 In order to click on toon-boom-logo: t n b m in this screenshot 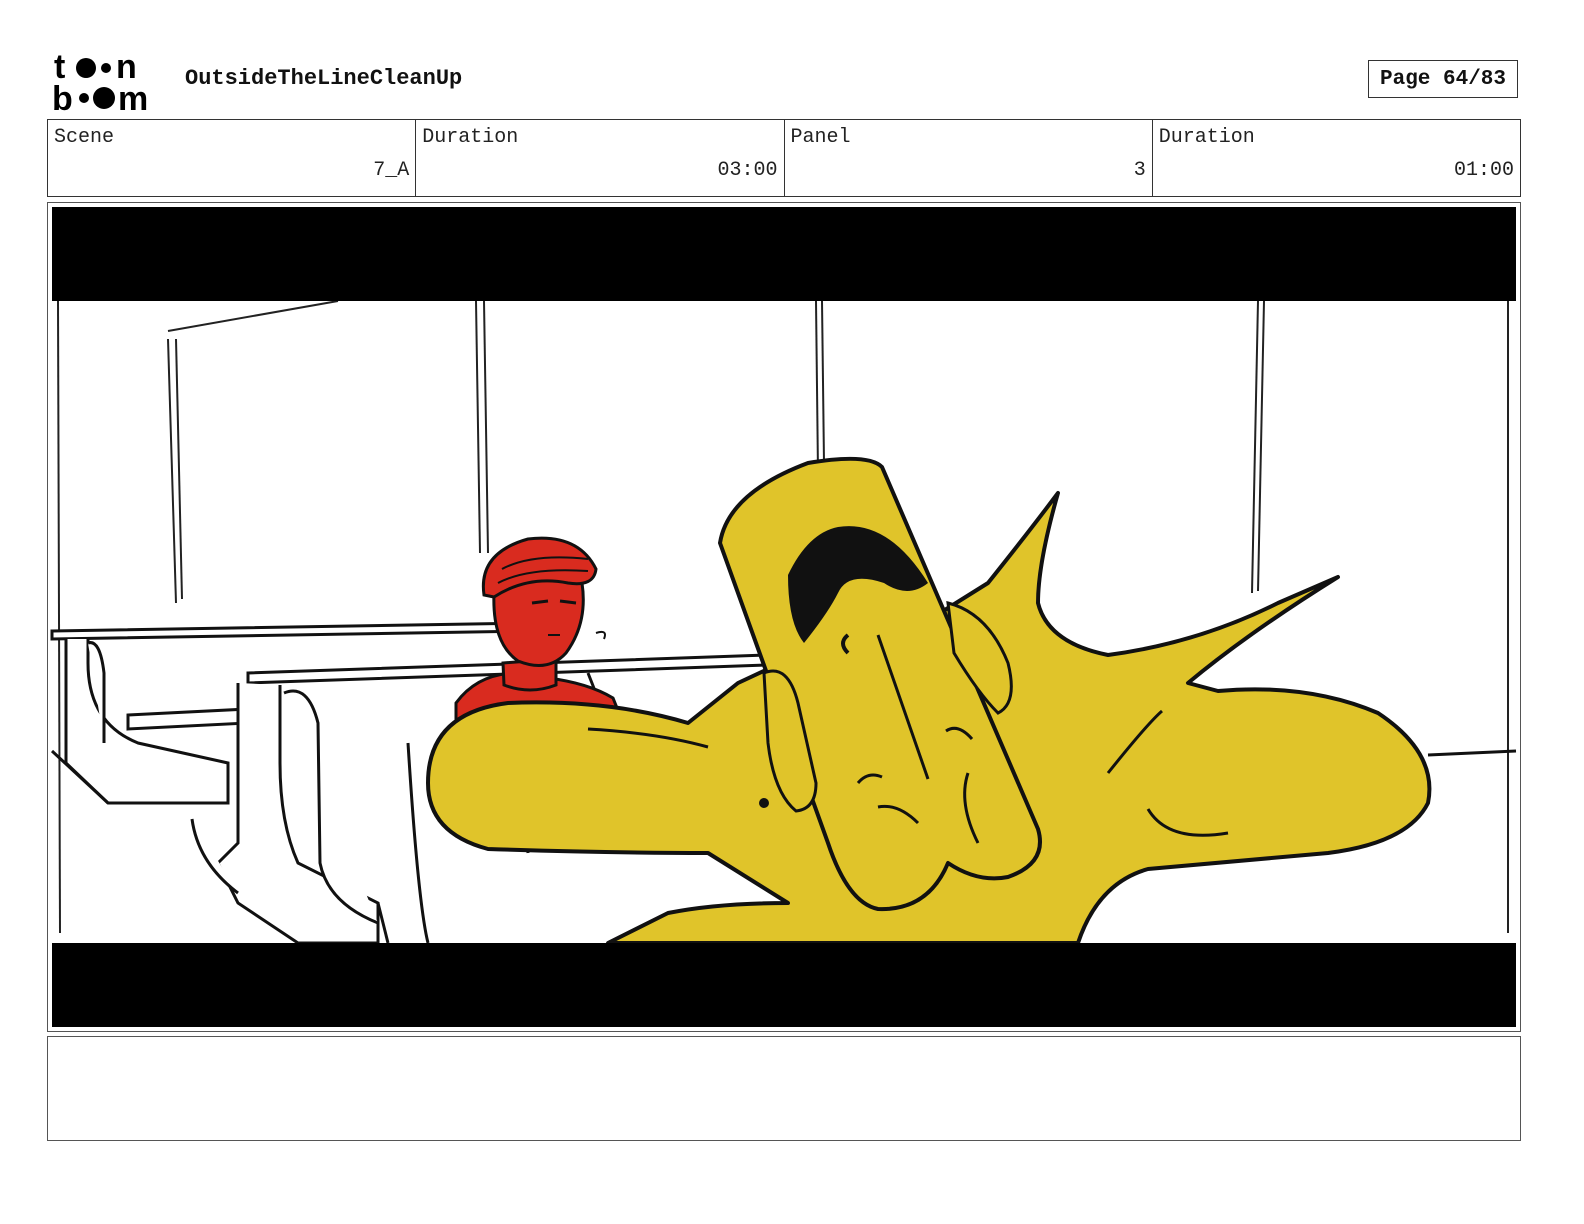, I will do `click(108, 81)`.